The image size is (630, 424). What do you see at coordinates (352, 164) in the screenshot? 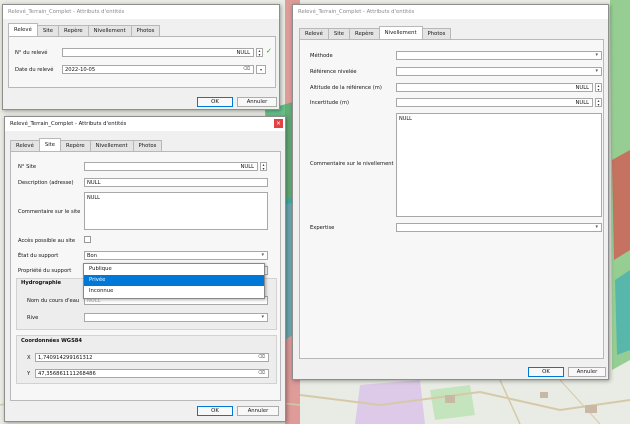
I see `commentaire-nivellement-label: Commentaire sur le nivellement` at bounding box center [352, 164].